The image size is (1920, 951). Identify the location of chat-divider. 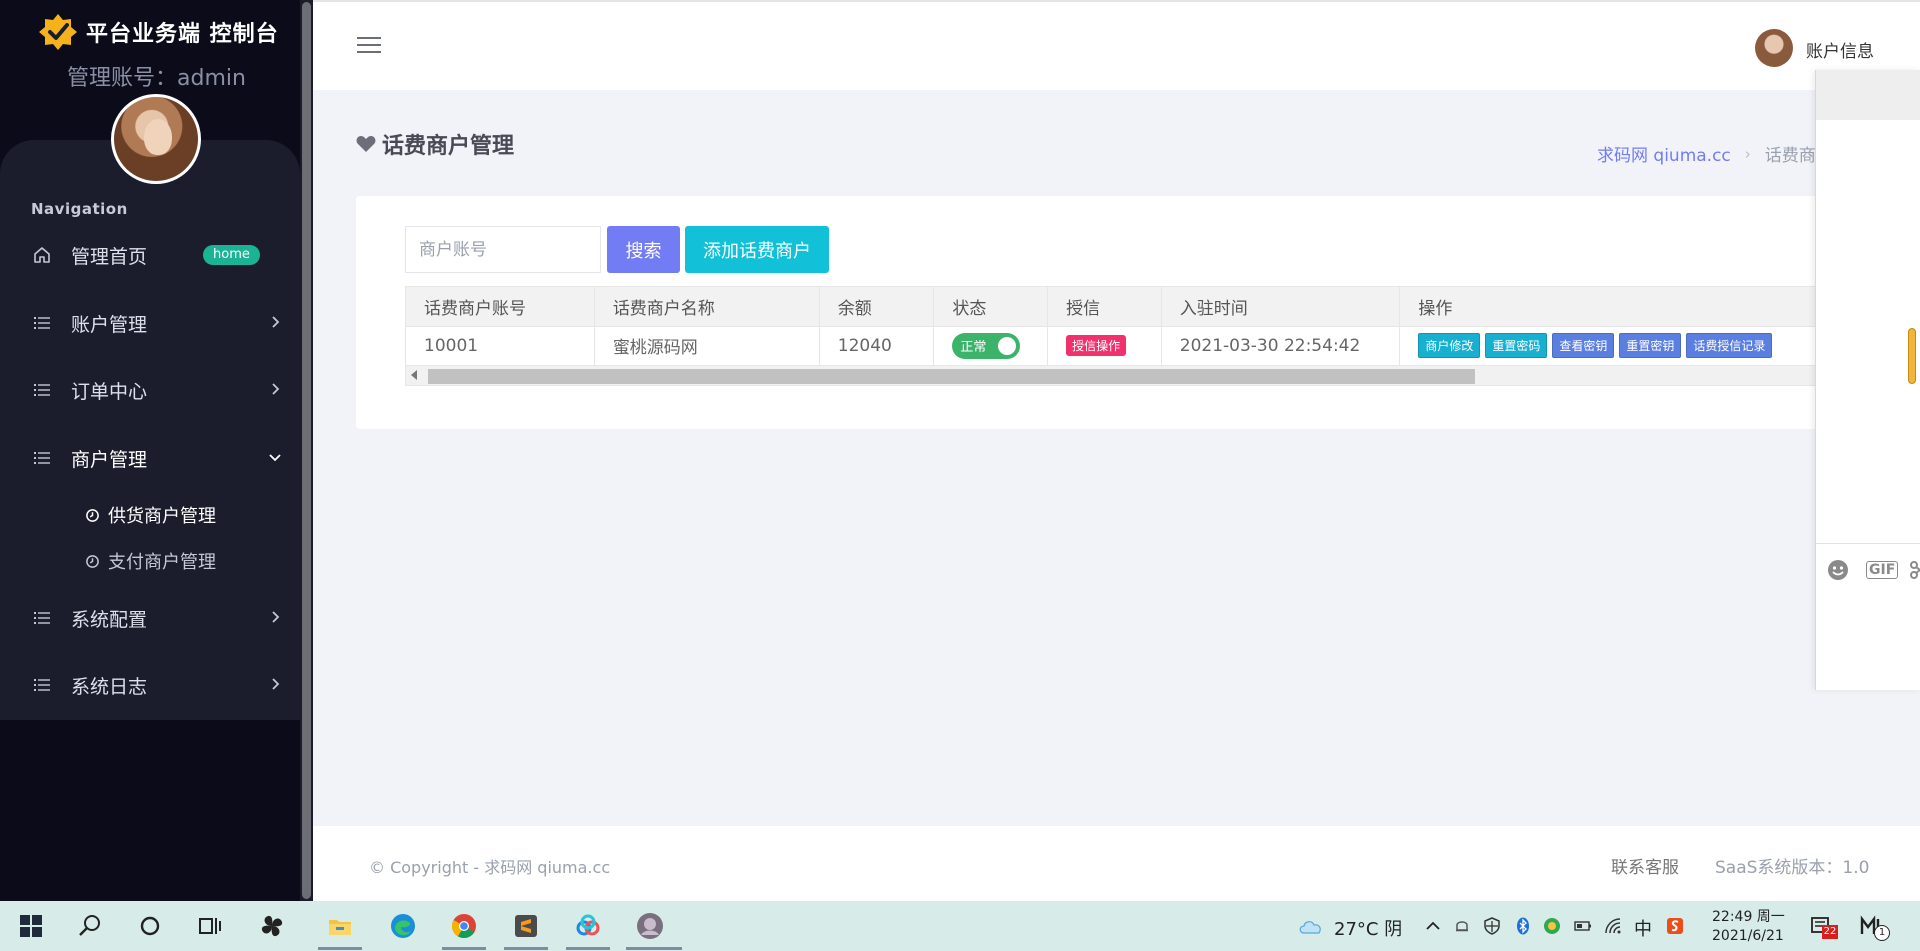
(1868, 543).